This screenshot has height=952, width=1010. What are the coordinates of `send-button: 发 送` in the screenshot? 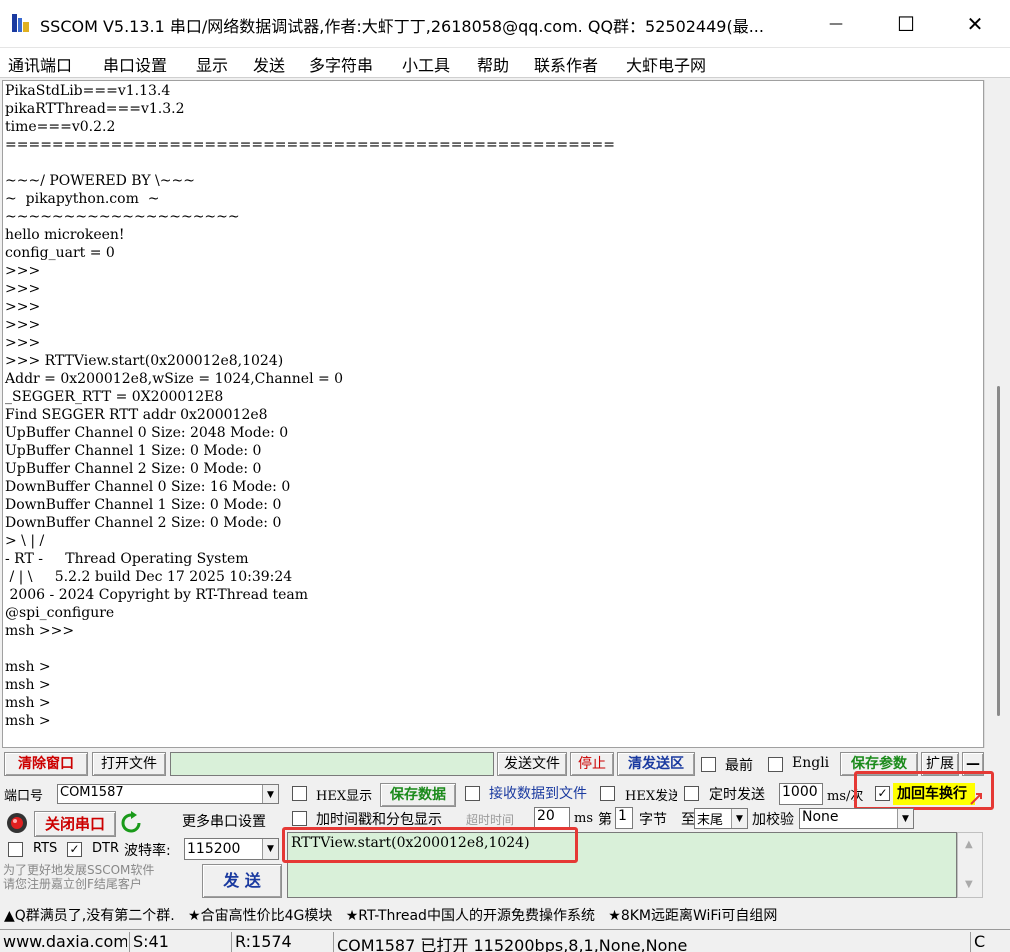 It's located at (242, 881).